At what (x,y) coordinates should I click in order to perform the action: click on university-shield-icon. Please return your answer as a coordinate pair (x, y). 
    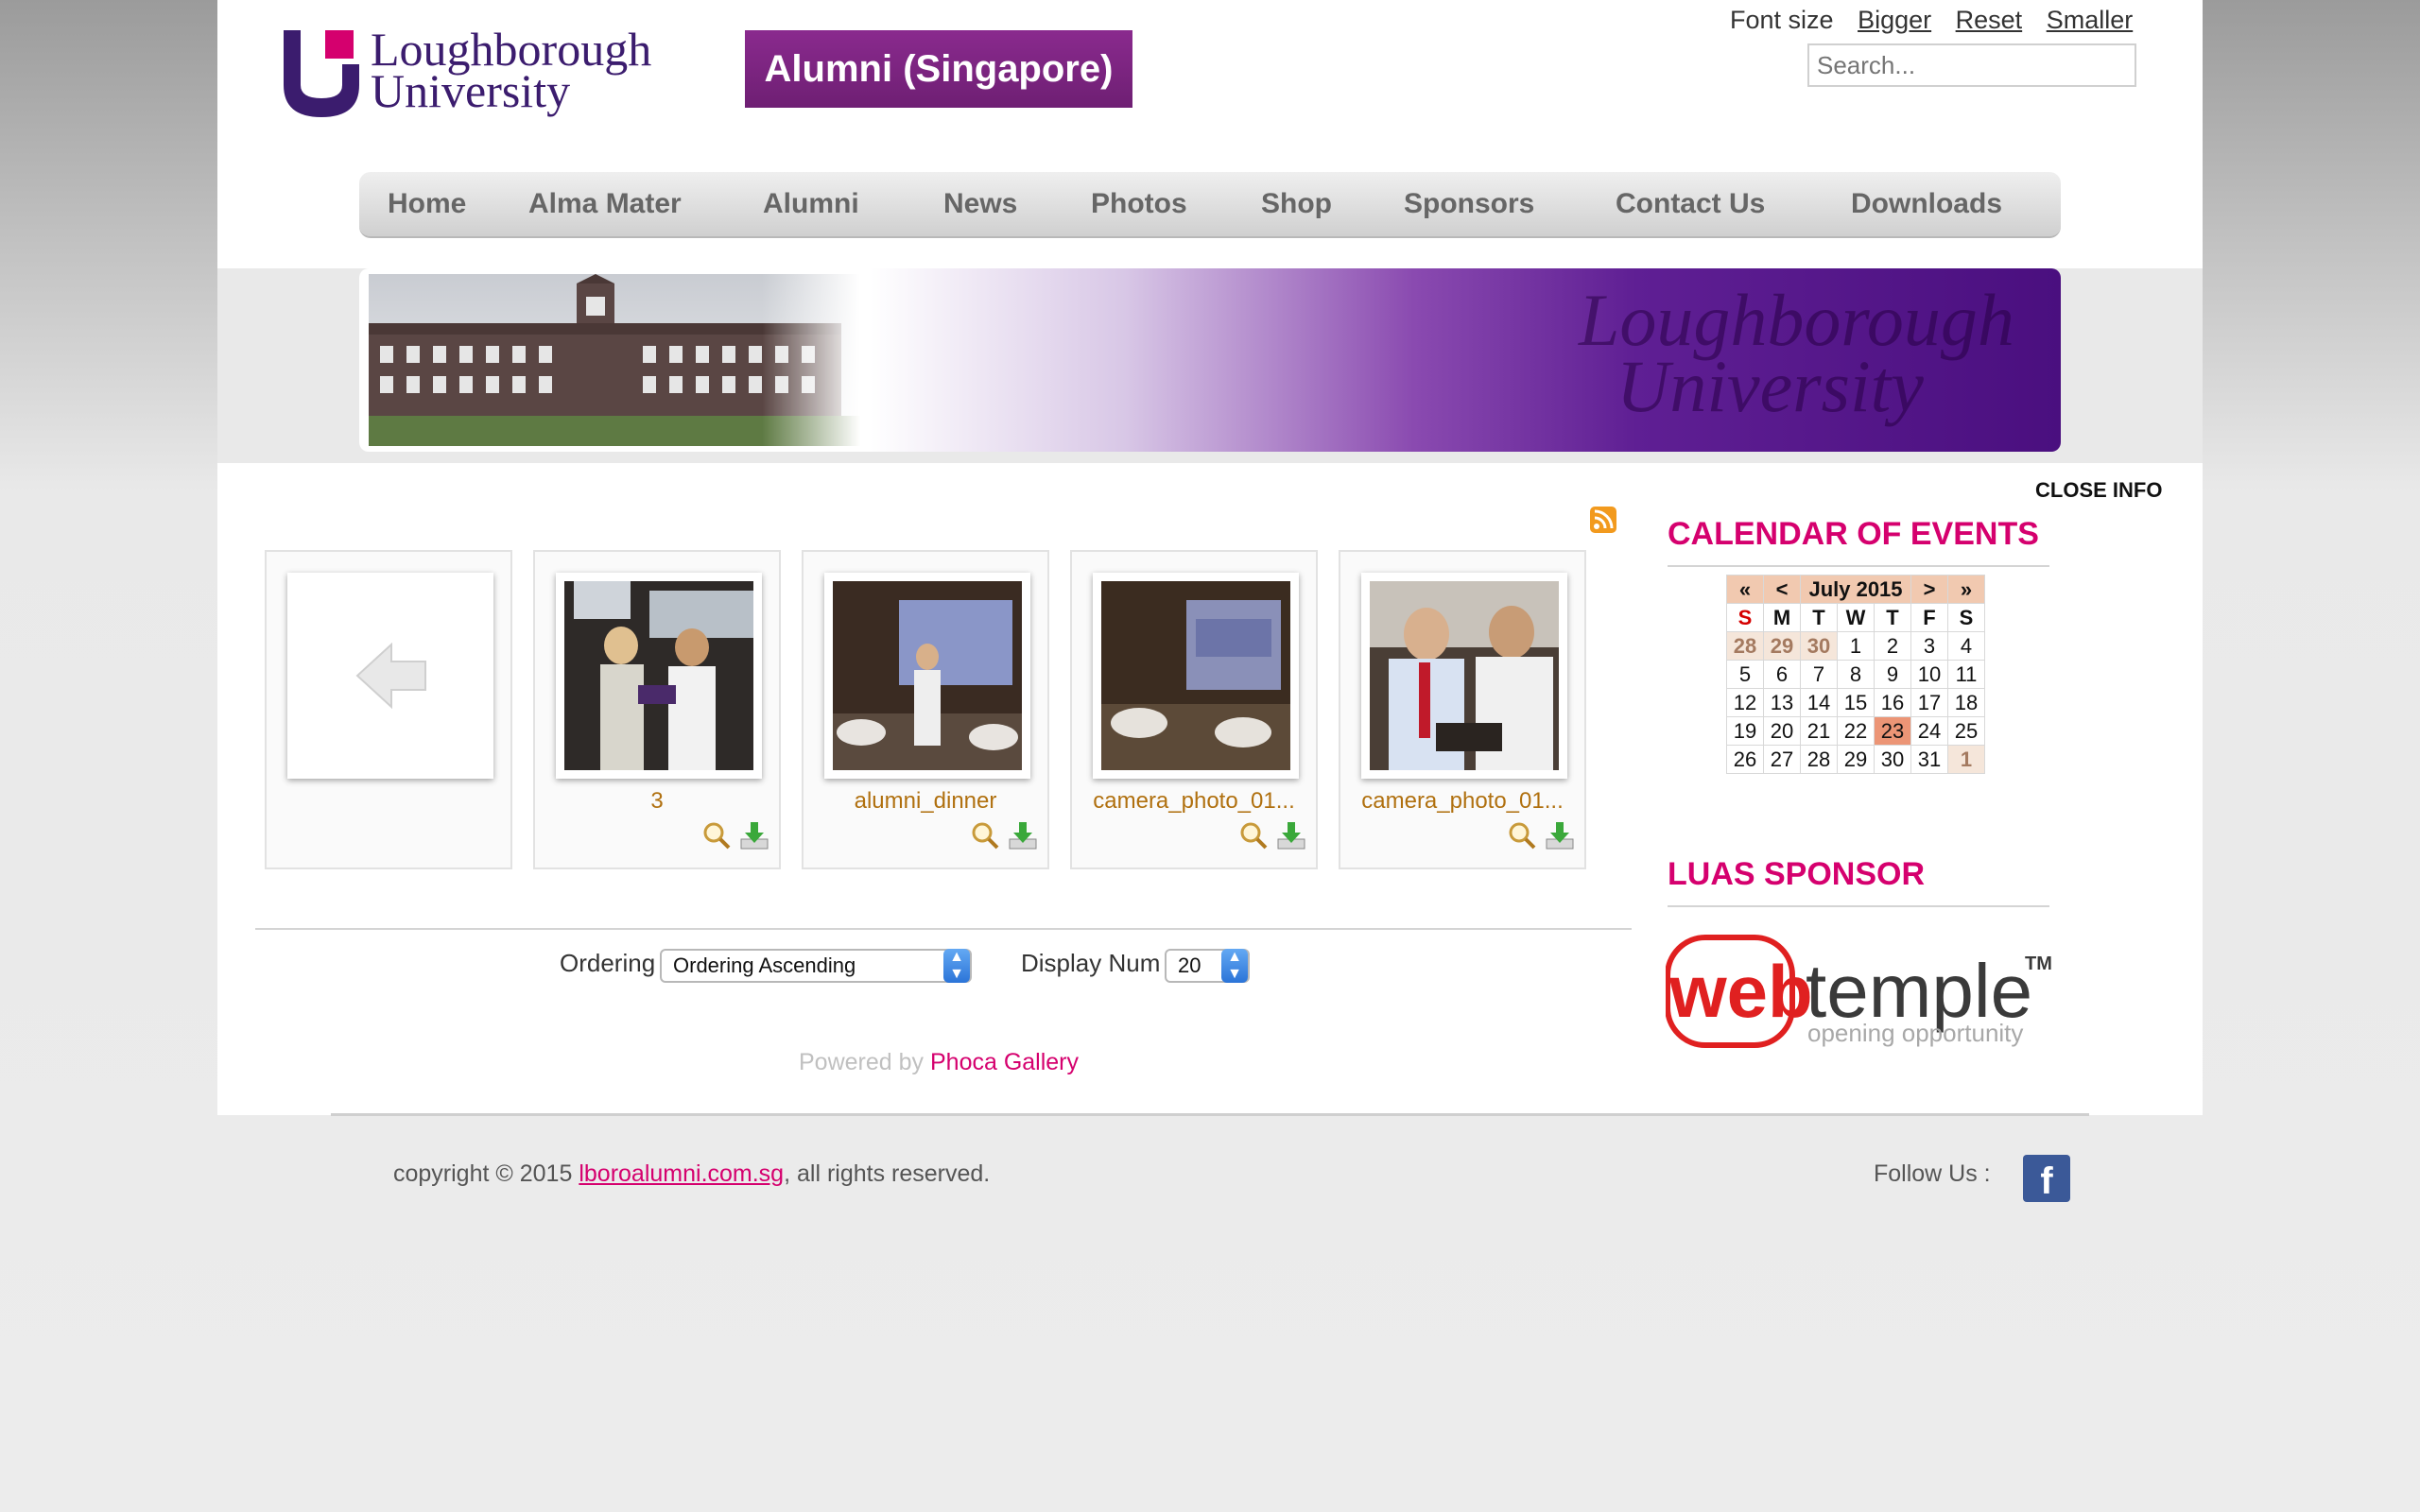
    Looking at the image, I should click on (321, 73).